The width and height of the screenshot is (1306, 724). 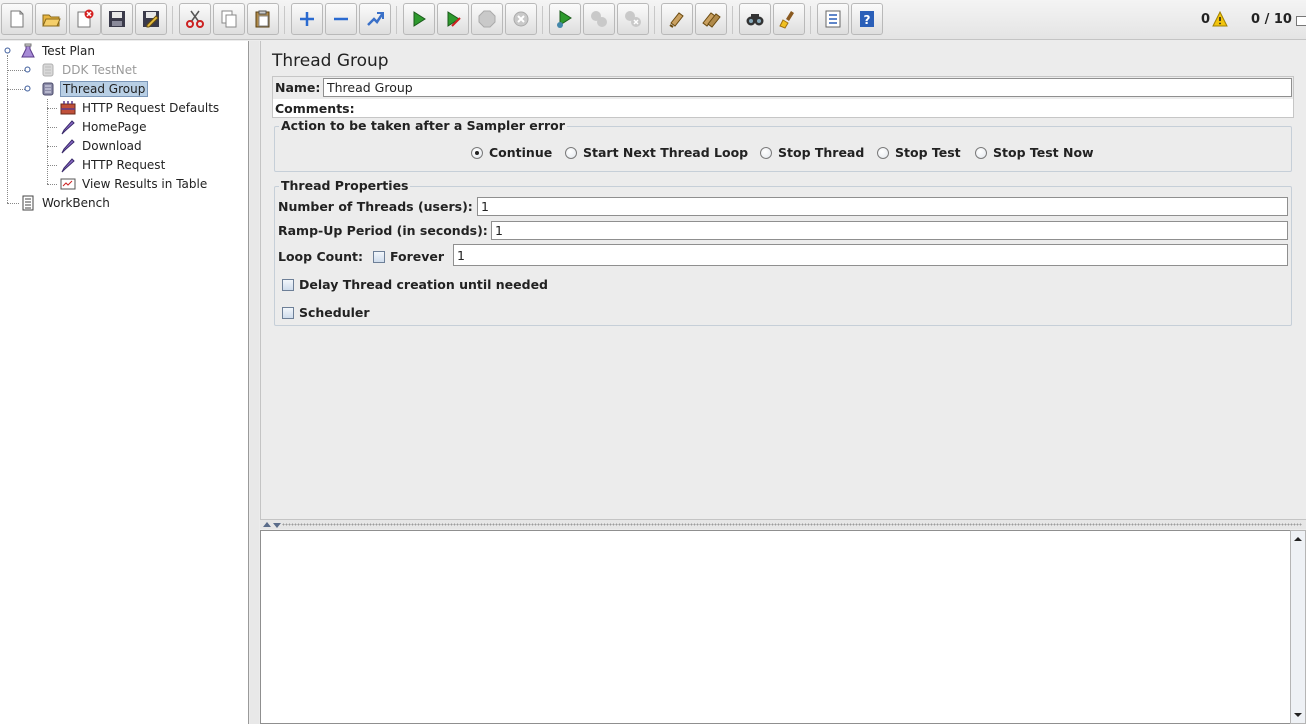 What do you see at coordinates (102, 146) in the screenshot?
I see `tree-item-download: Download` at bounding box center [102, 146].